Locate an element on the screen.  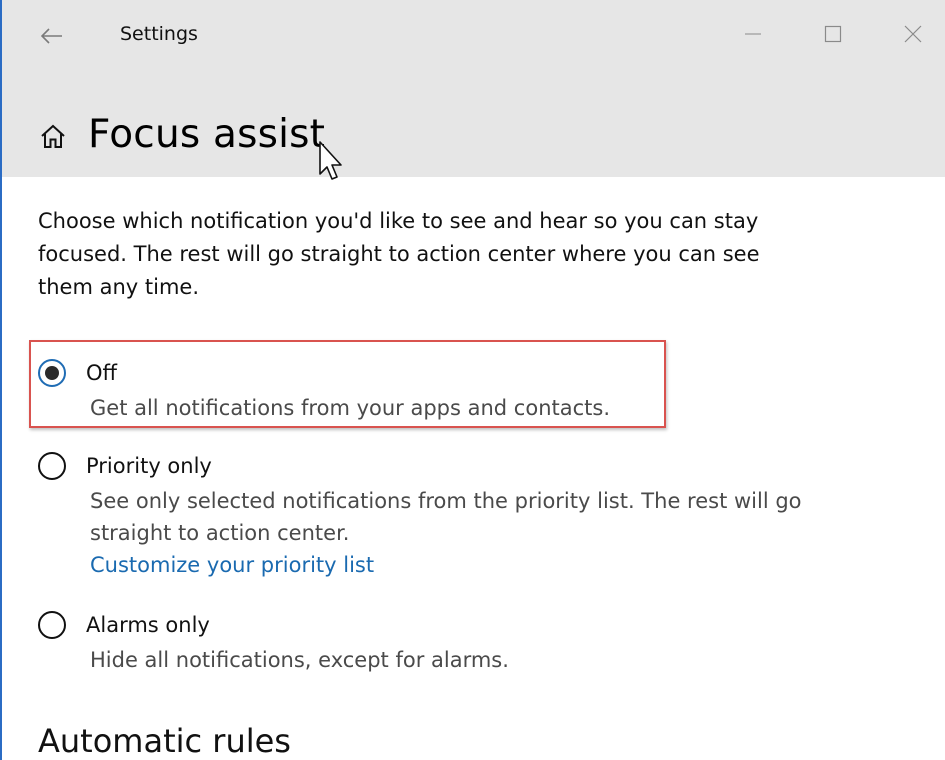
radio-off is located at coordinates (52, 373).